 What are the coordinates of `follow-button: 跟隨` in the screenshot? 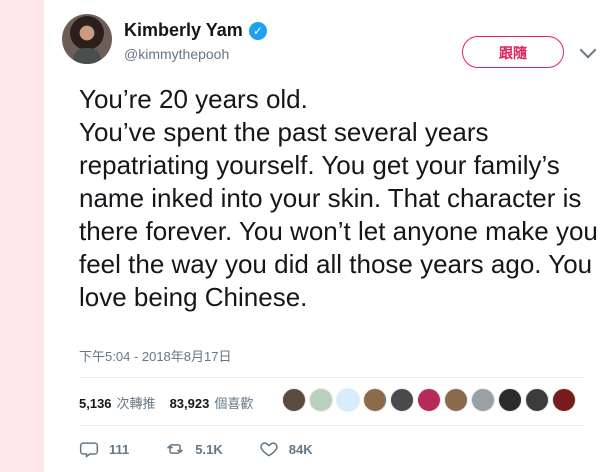 It's located at (513, 52).